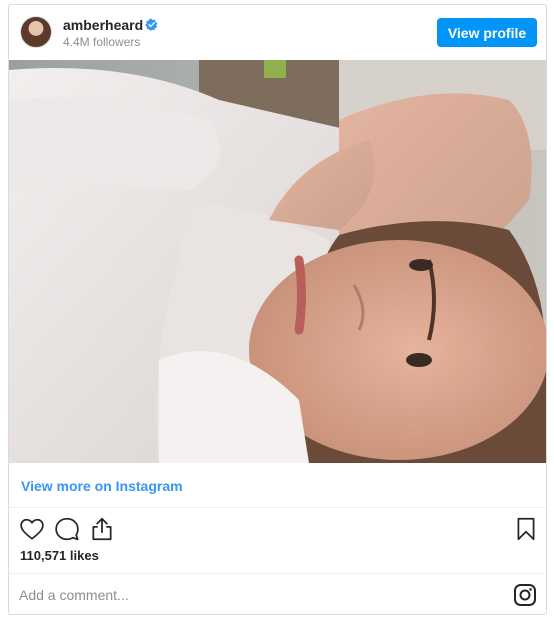  I want to click on bookmark-icon, so click(526, 529).